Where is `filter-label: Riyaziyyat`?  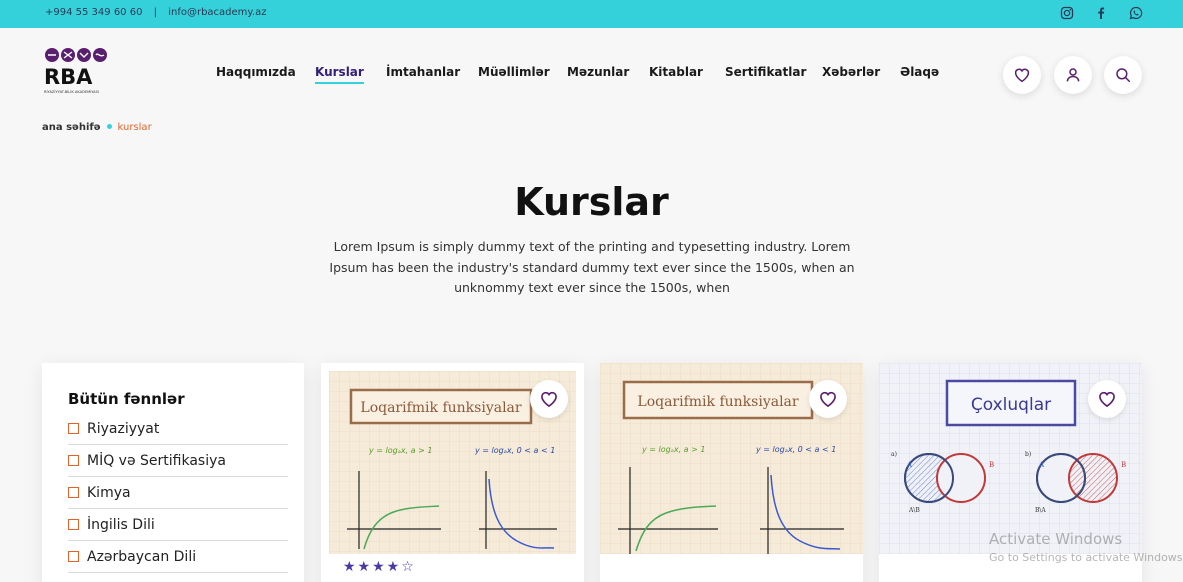 filter-label: Riyaziyyat is located at coordinates (123, 428).